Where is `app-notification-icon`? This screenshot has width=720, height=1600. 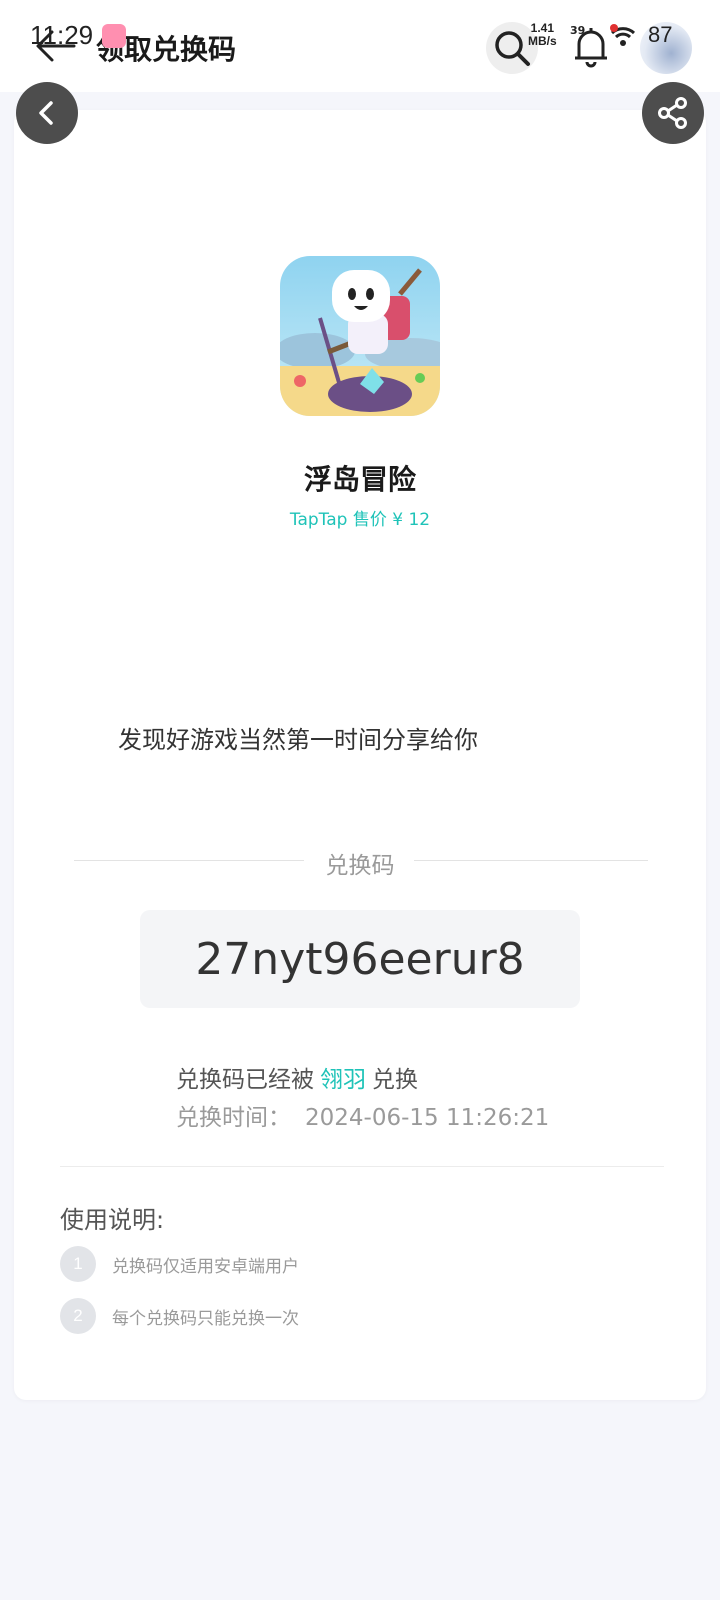 app-notification-icon is located at coordinates (114, 36).